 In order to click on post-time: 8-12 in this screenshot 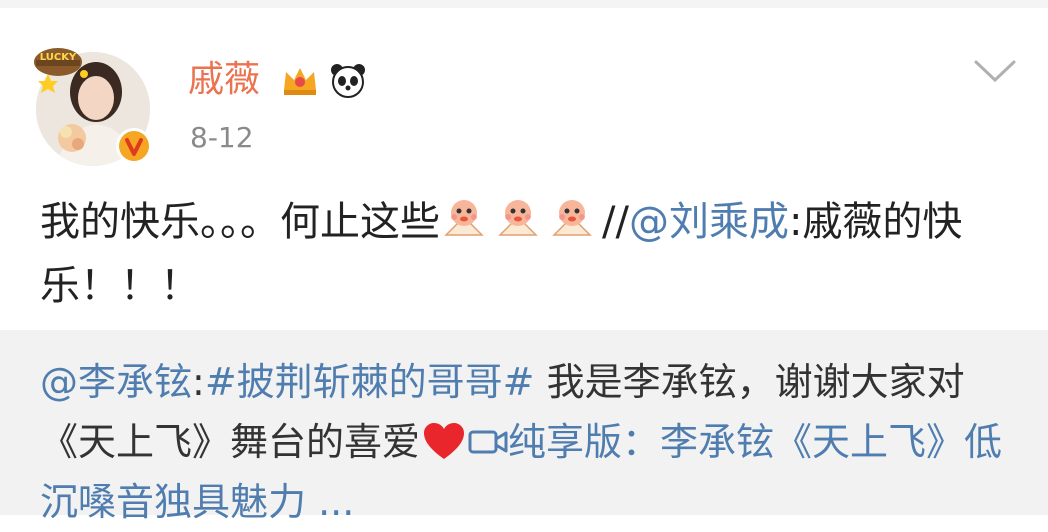, I will do `click(222, 137)`.